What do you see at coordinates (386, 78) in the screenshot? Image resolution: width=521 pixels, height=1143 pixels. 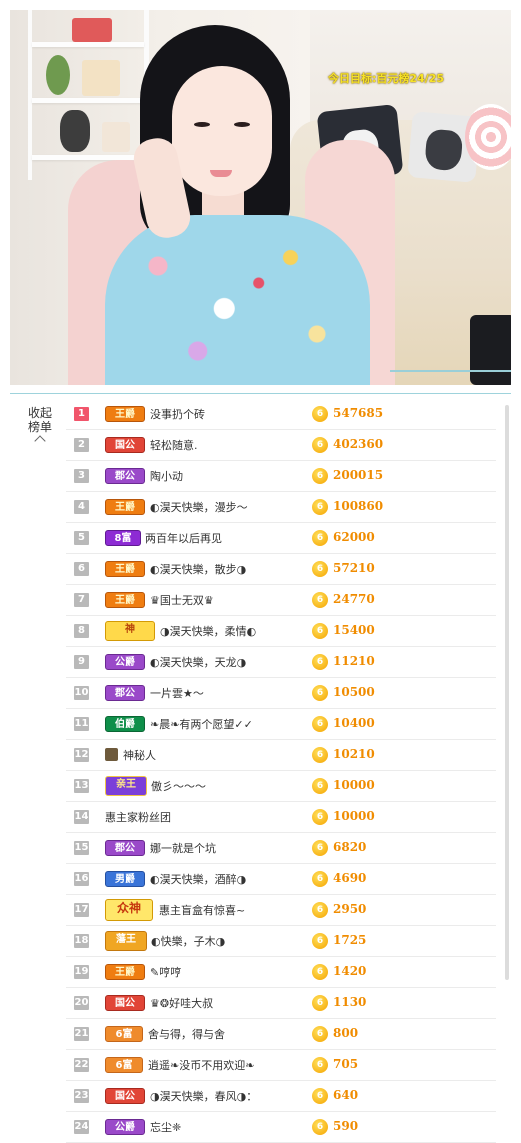 I see `stream-goal-overlay: 今日目标:百元榜24/25` at bounding box center [386, 78].